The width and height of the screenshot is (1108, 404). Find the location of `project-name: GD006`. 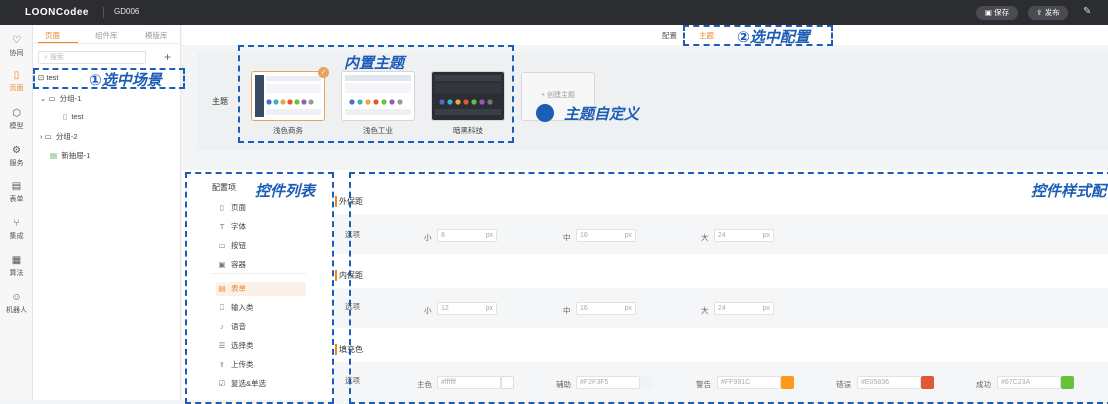

project-name: GD006 is located at coordinates (127, 11).